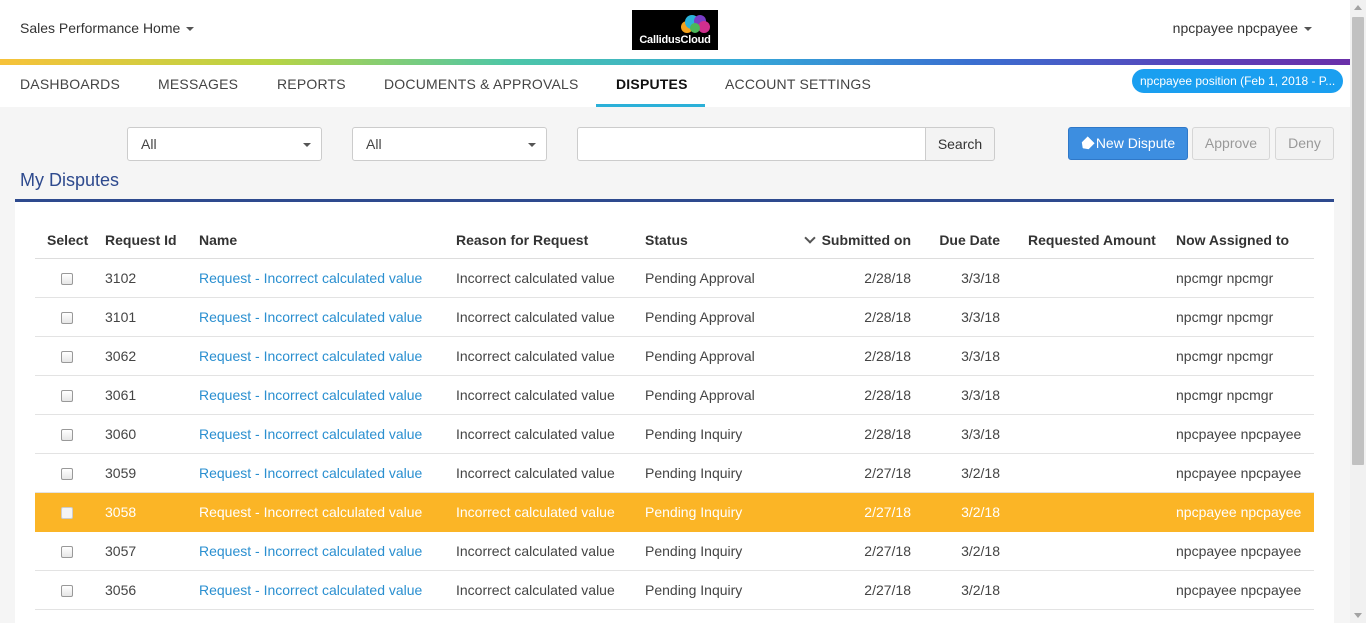 This screenshot has height=623, width=1366. What do you see at coordinates (1235, 28) in the screenshot?
I see `user-menu-label: npcpayee npcpayee` at bounding box center [1235, 28].